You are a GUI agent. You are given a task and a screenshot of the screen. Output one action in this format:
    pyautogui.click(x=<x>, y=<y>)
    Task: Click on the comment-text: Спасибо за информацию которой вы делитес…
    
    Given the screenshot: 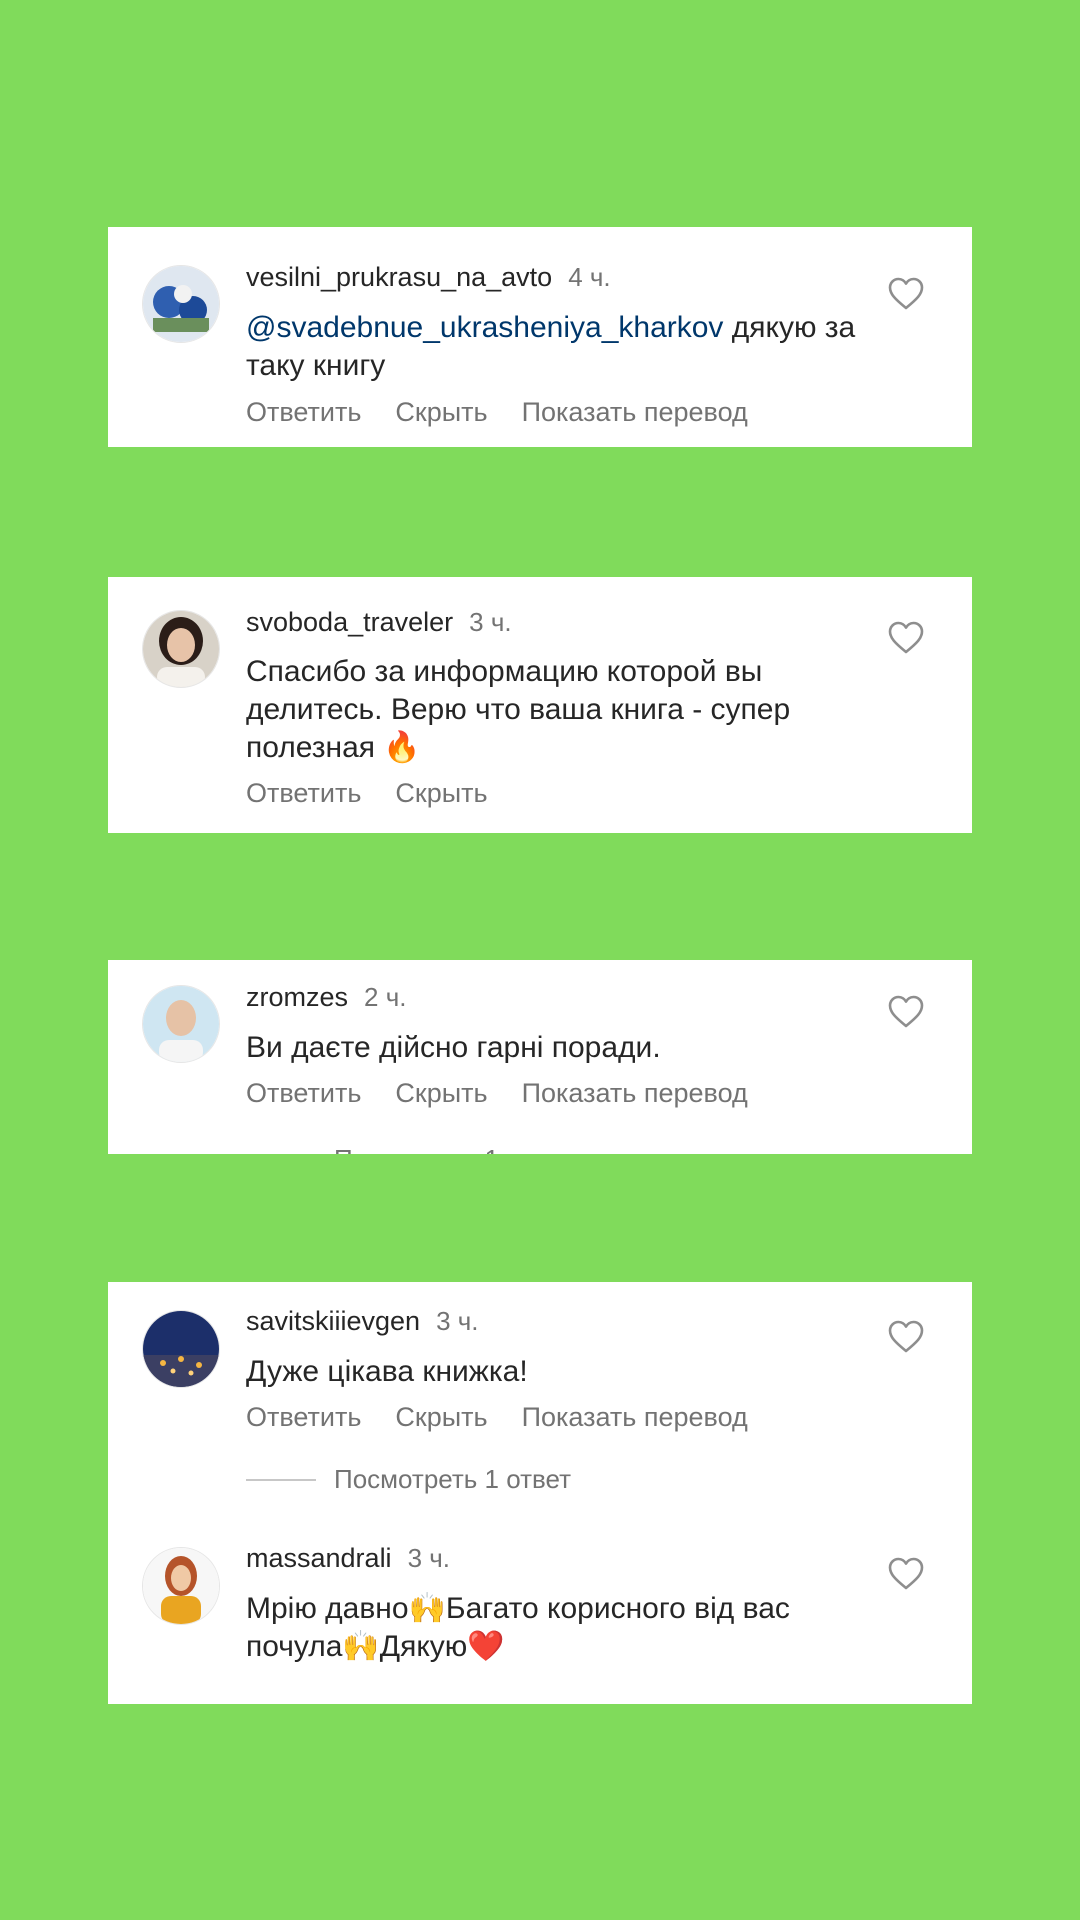 What is the action you would take?
    pyautogui.click(x=518, y=709)
    